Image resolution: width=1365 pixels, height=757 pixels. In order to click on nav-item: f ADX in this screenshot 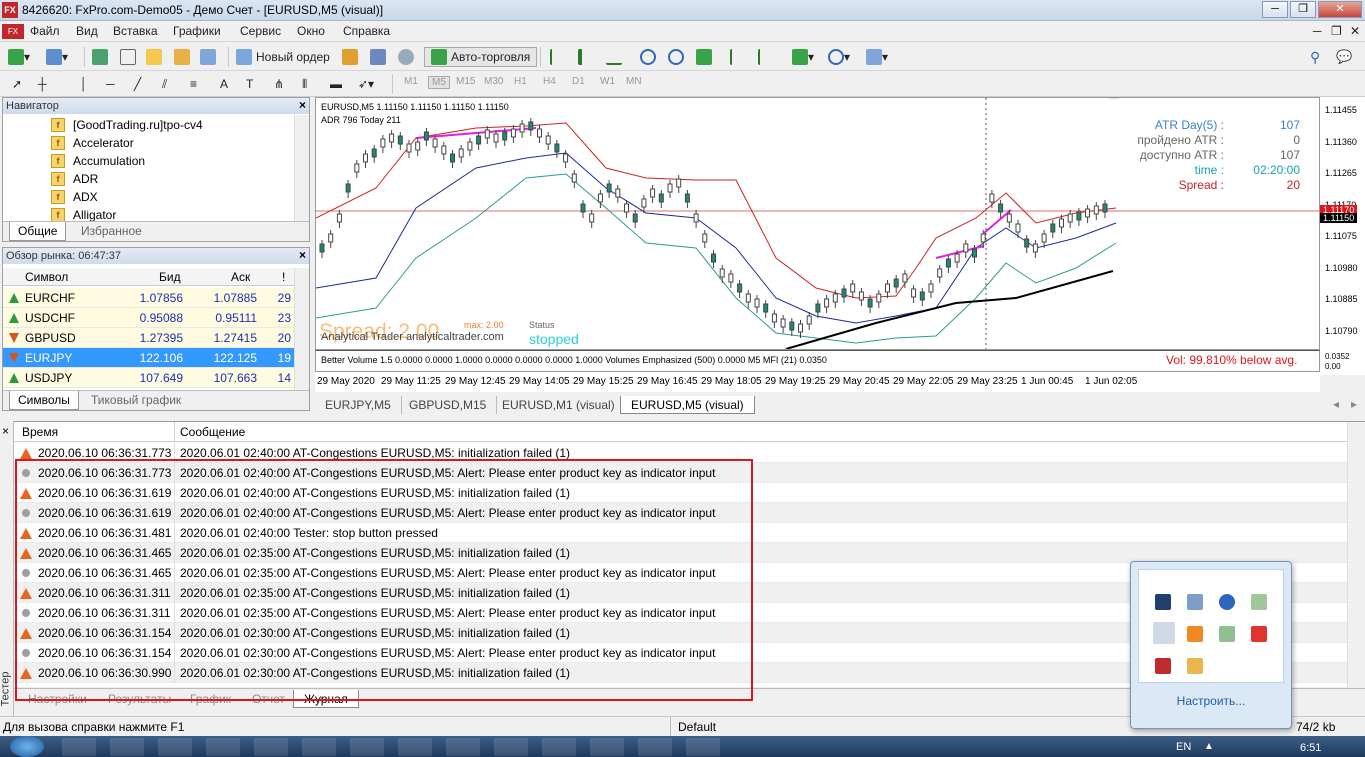, I will do `click(74, 197)`.